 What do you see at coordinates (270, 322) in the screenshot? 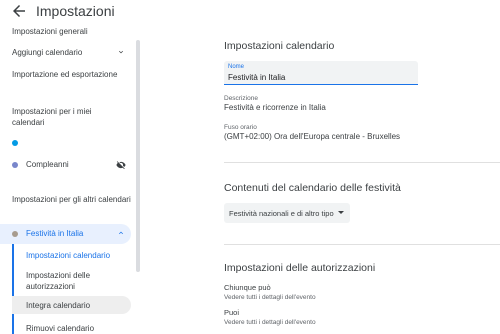
I see `you-can-value: Vedere tutti i dettagli dell'evento` at bounding box center [270, 322].